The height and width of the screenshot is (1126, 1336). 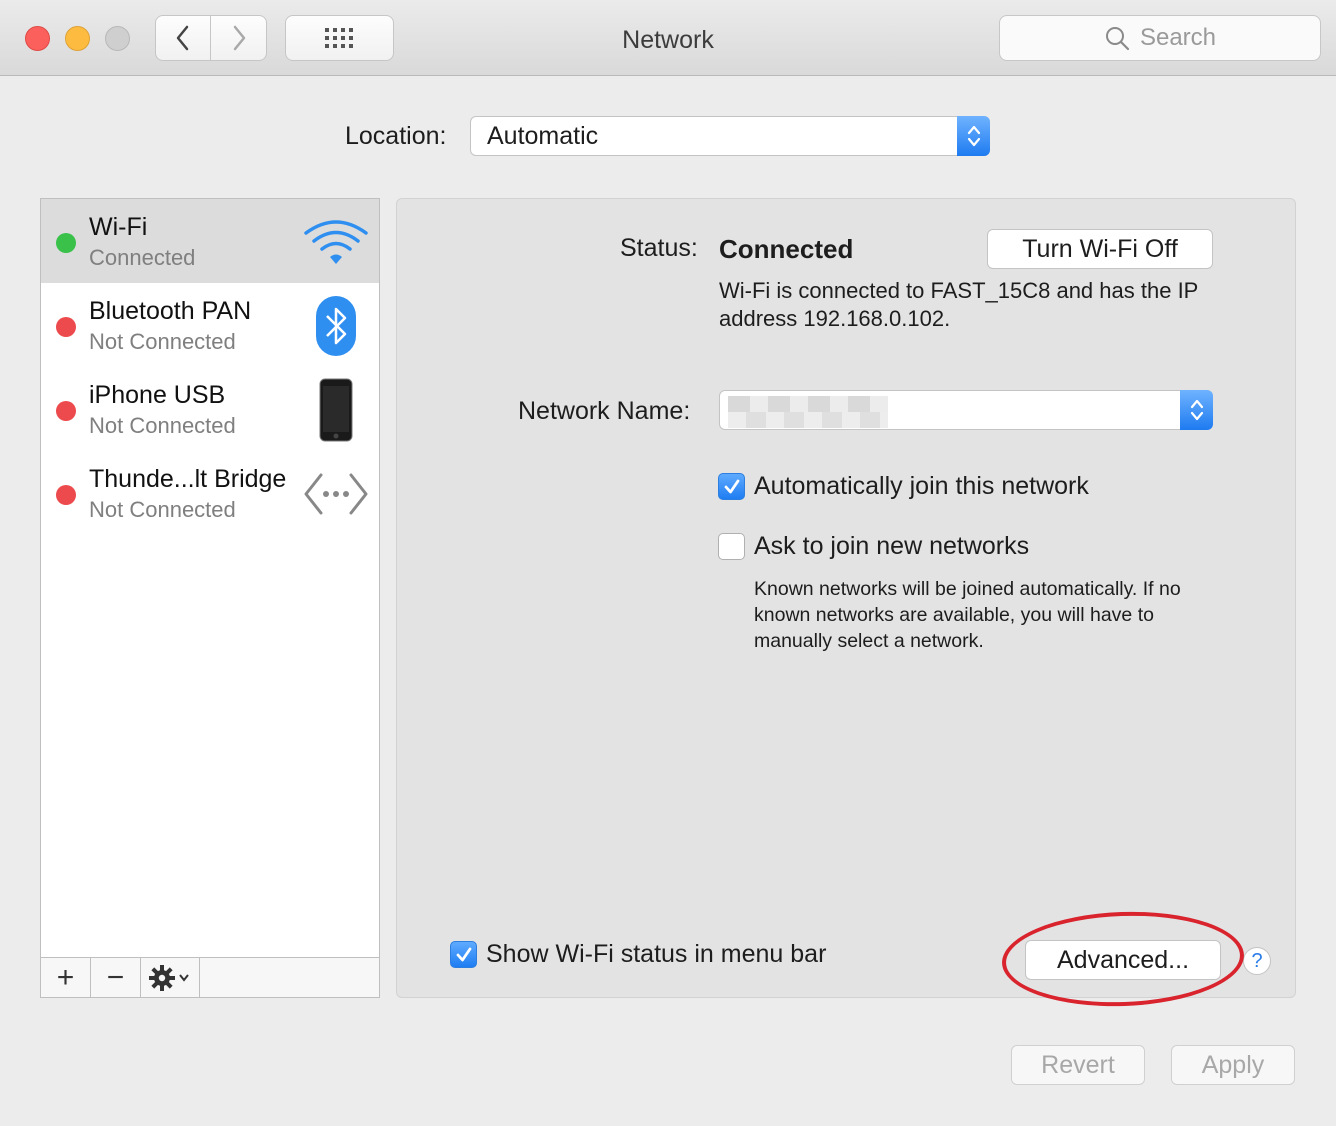 I want to click on auto-join-checkbox, so click(x=731, y=486).